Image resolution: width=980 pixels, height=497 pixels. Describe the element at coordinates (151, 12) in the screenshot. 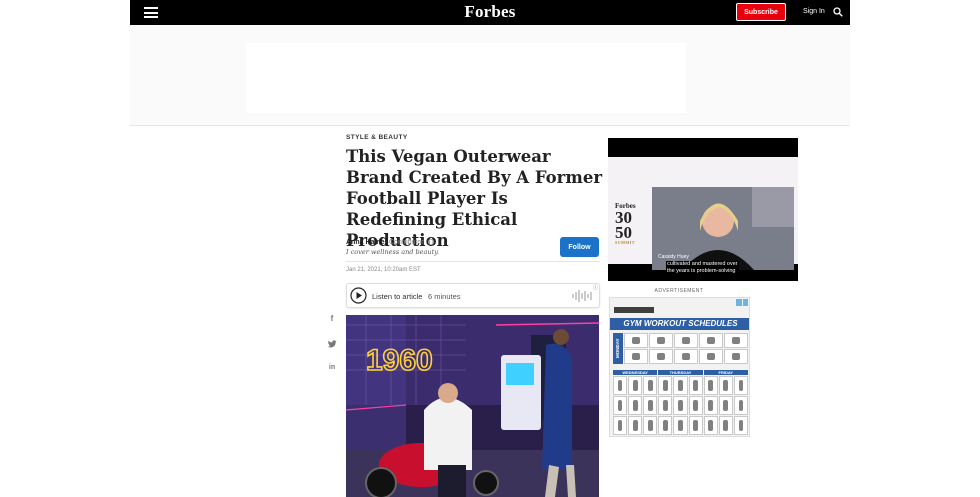

I see `menu-icon` at that location.